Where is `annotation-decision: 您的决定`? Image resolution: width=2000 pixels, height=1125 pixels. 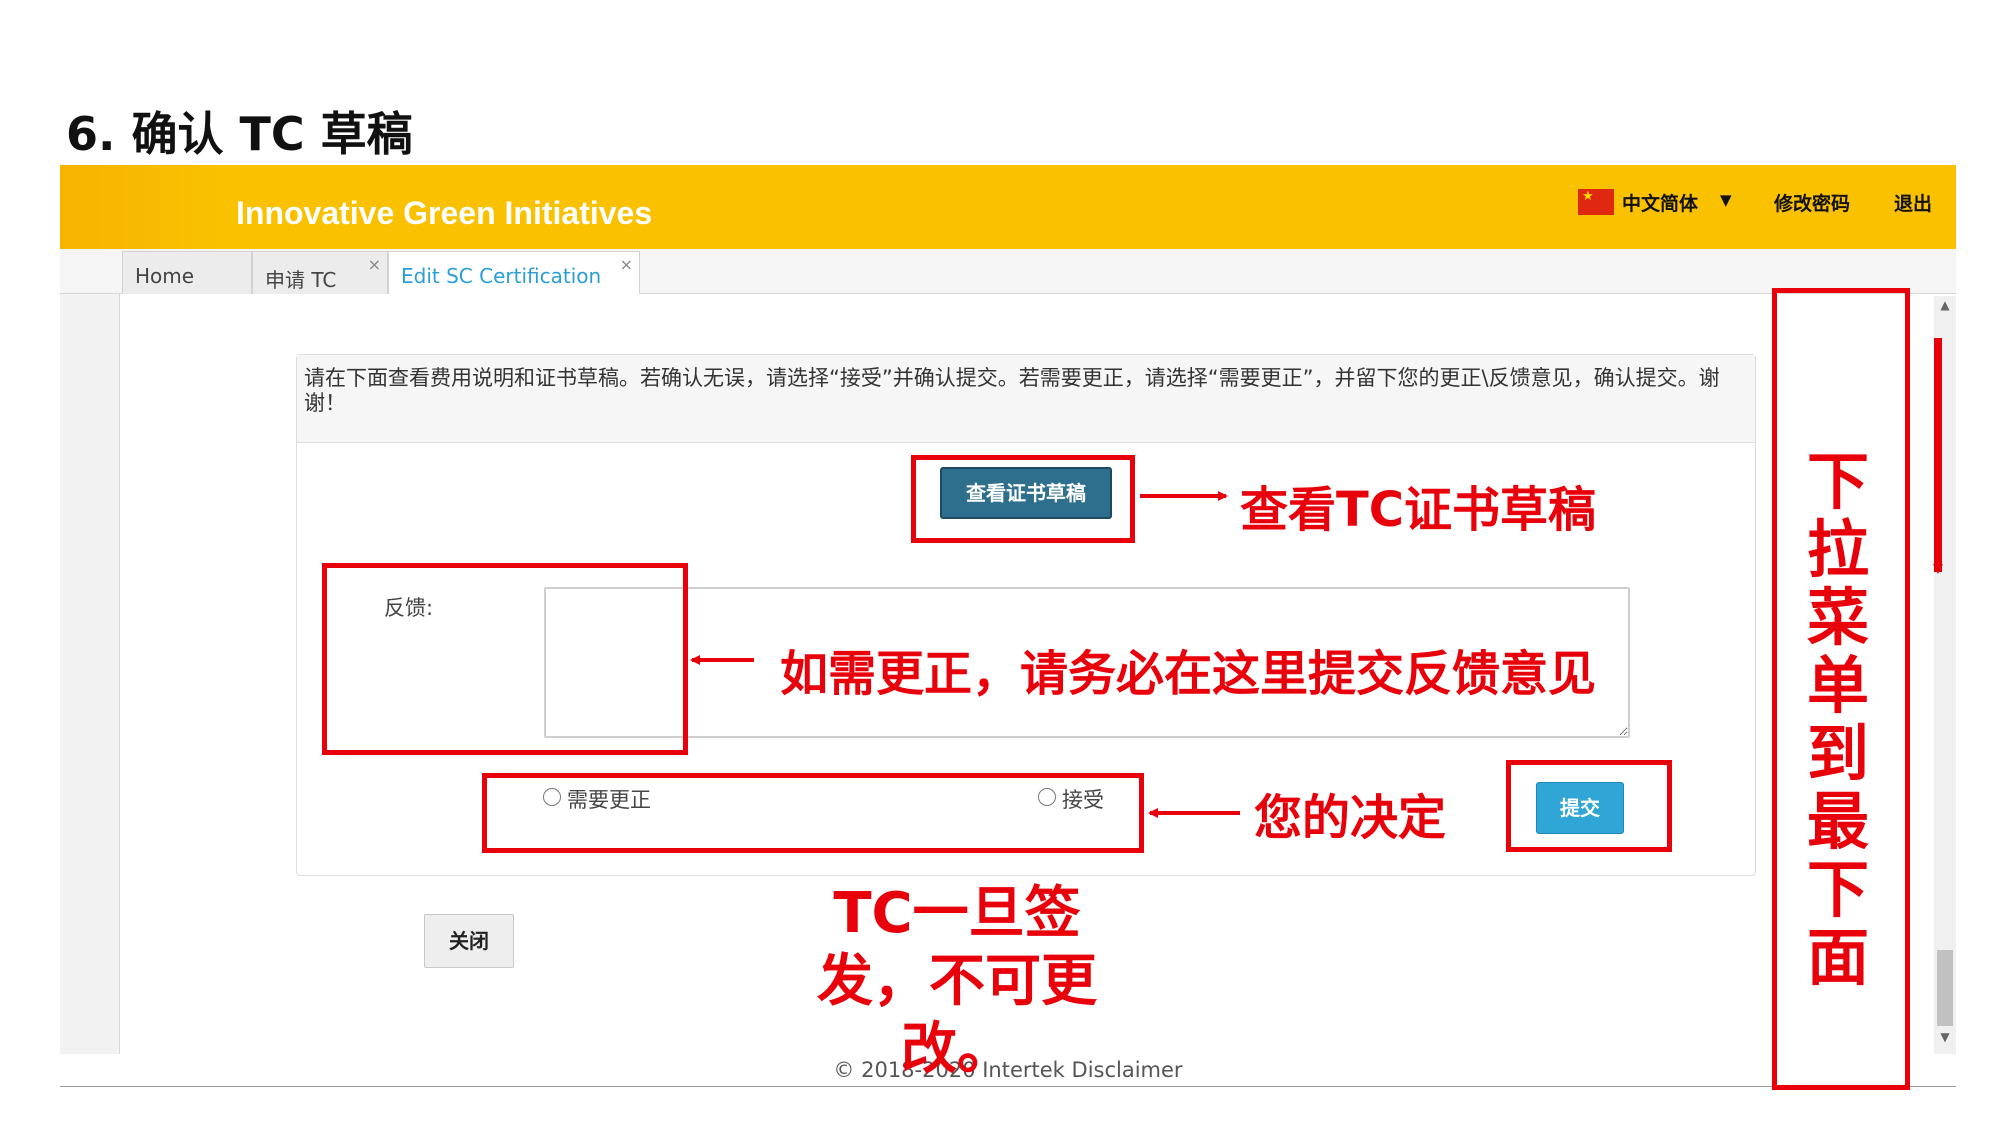 annotation-decision: 您的决定 is located at coordinates (1350, 818).